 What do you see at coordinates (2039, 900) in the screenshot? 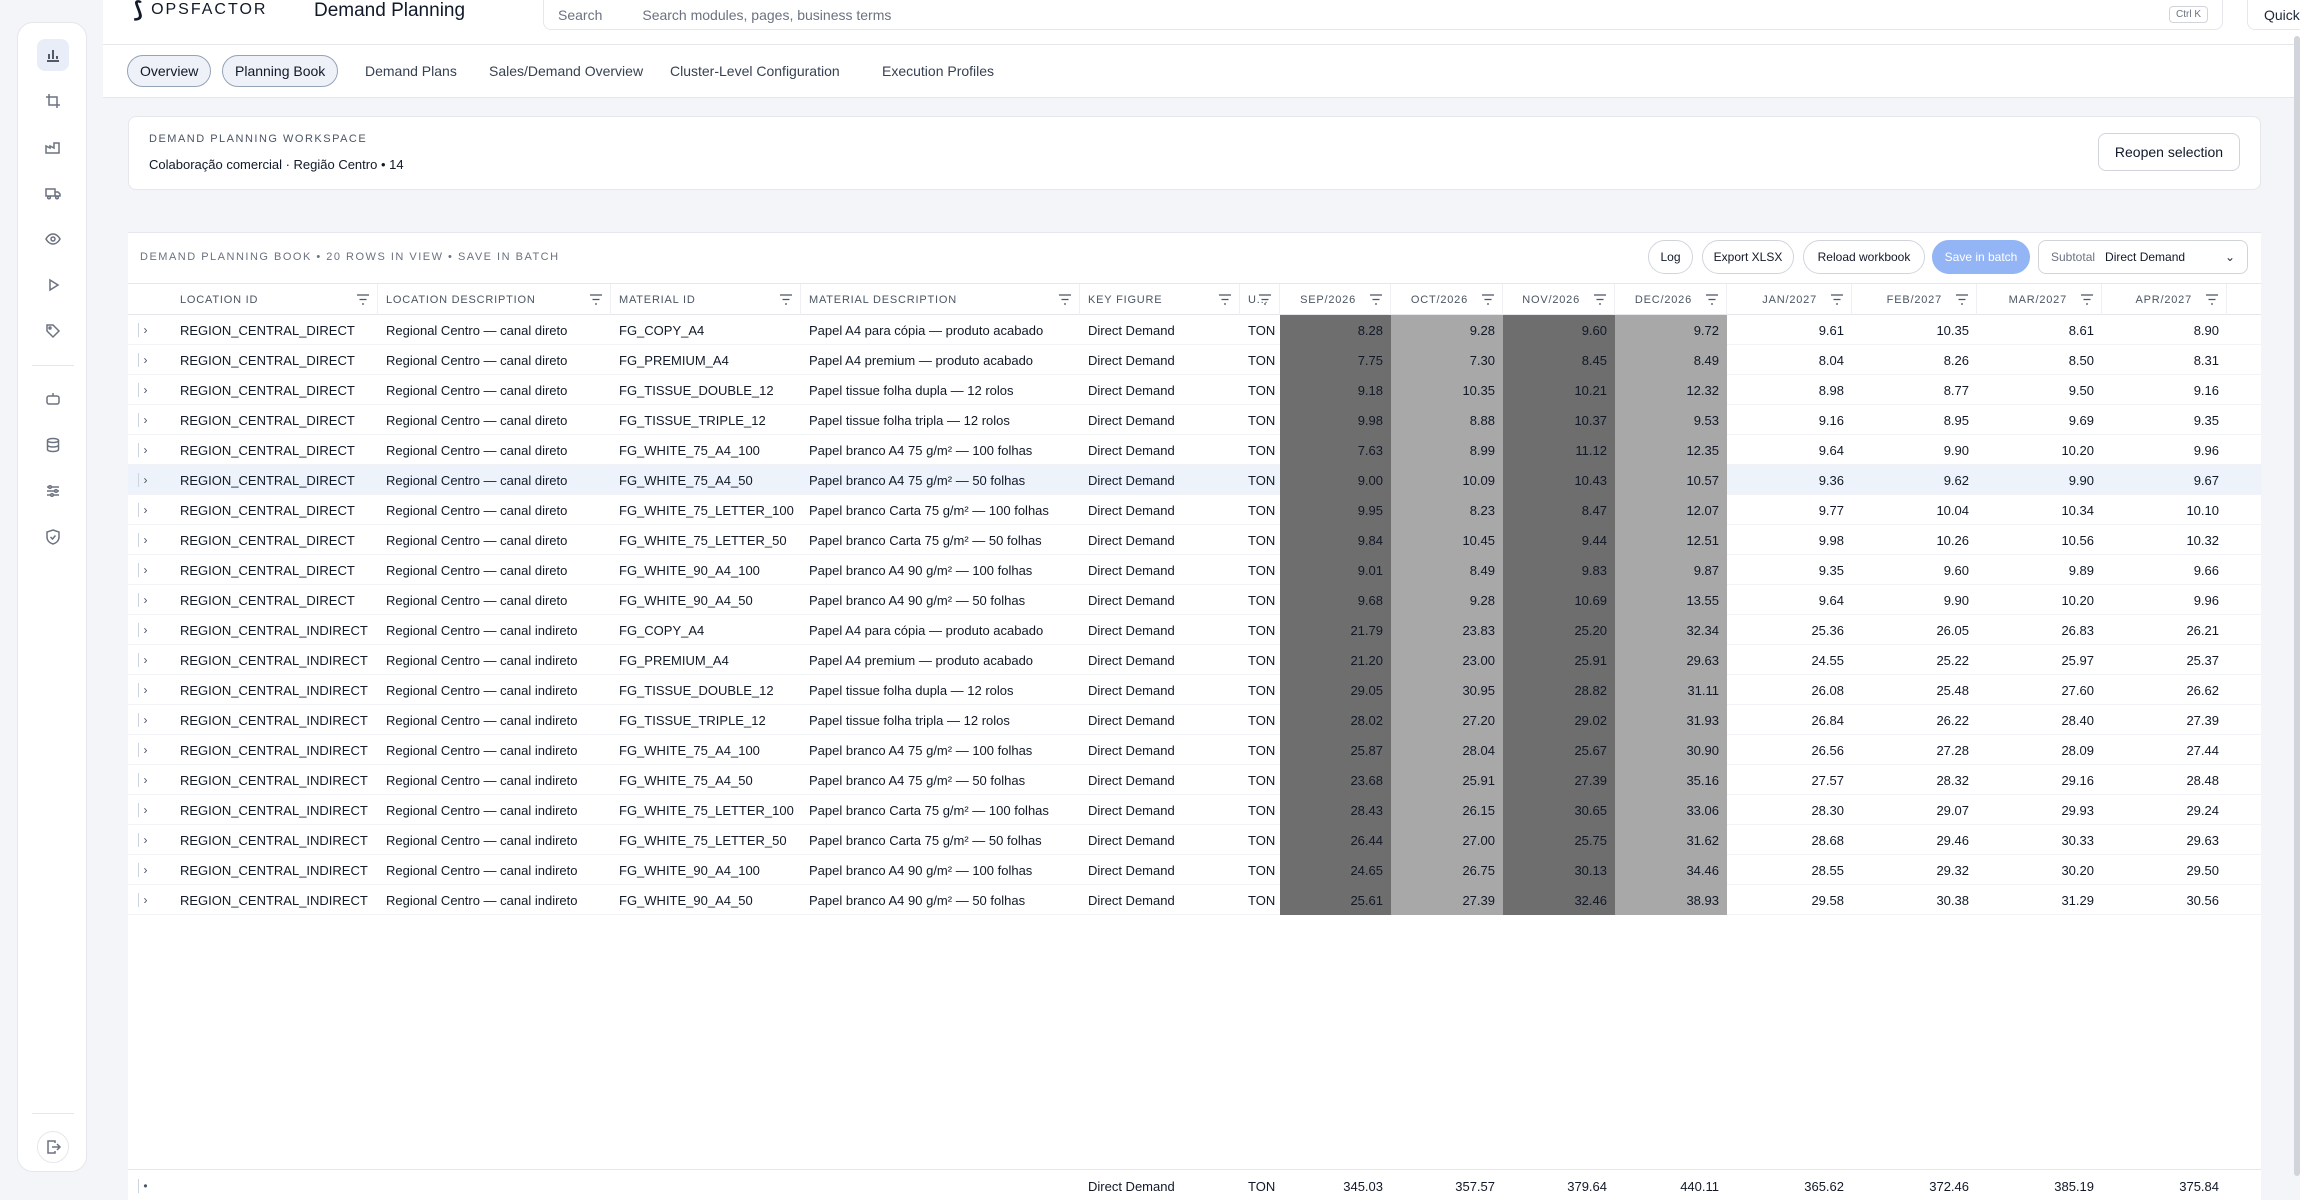
I see `table-cell-mar-2027: 31.29` at bounding box center [2039, 900].